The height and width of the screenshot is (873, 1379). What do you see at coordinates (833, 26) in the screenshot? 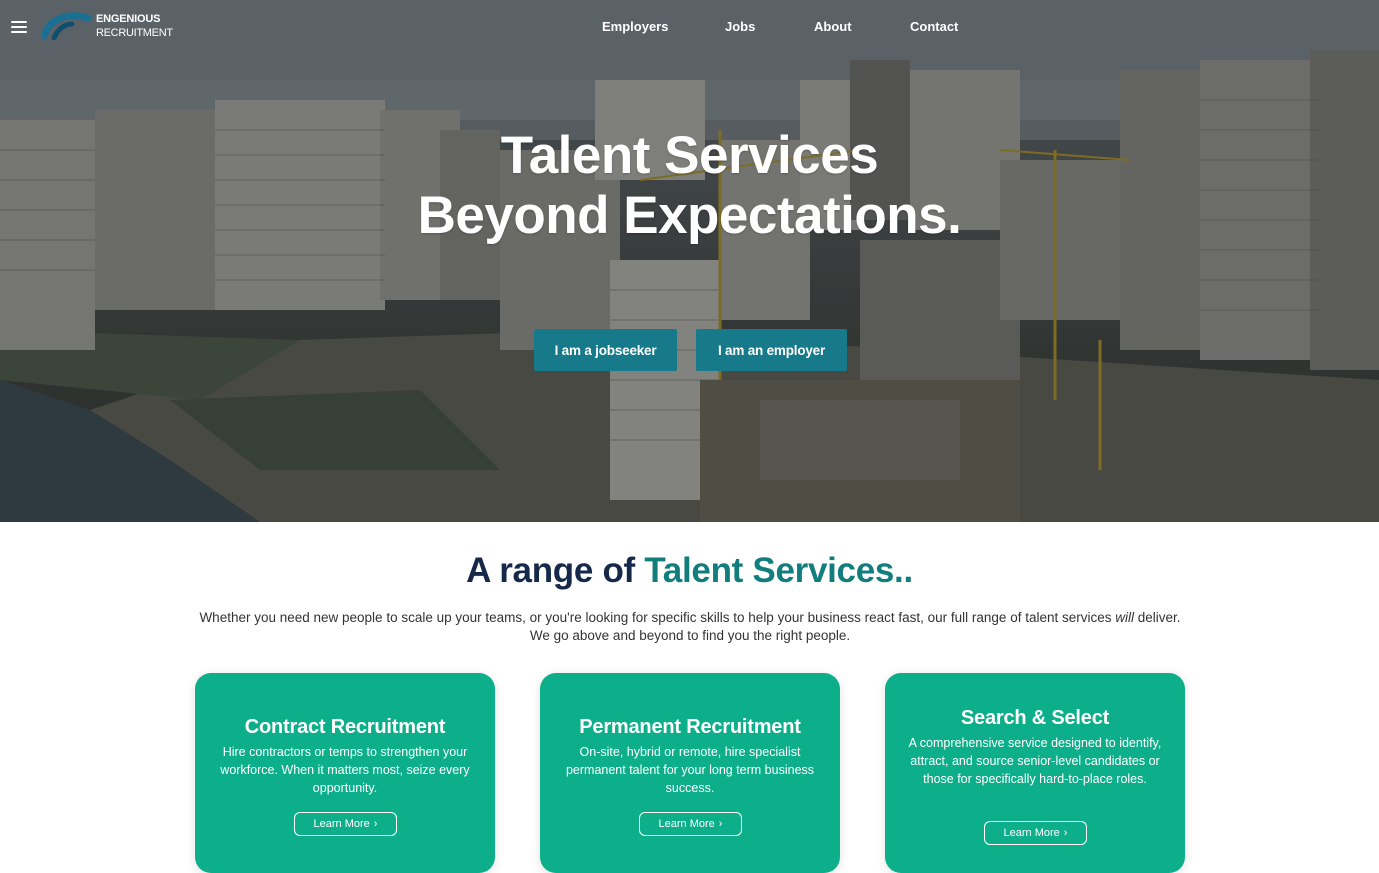
I see `nav-about: About` at bounding box center [833, 26].